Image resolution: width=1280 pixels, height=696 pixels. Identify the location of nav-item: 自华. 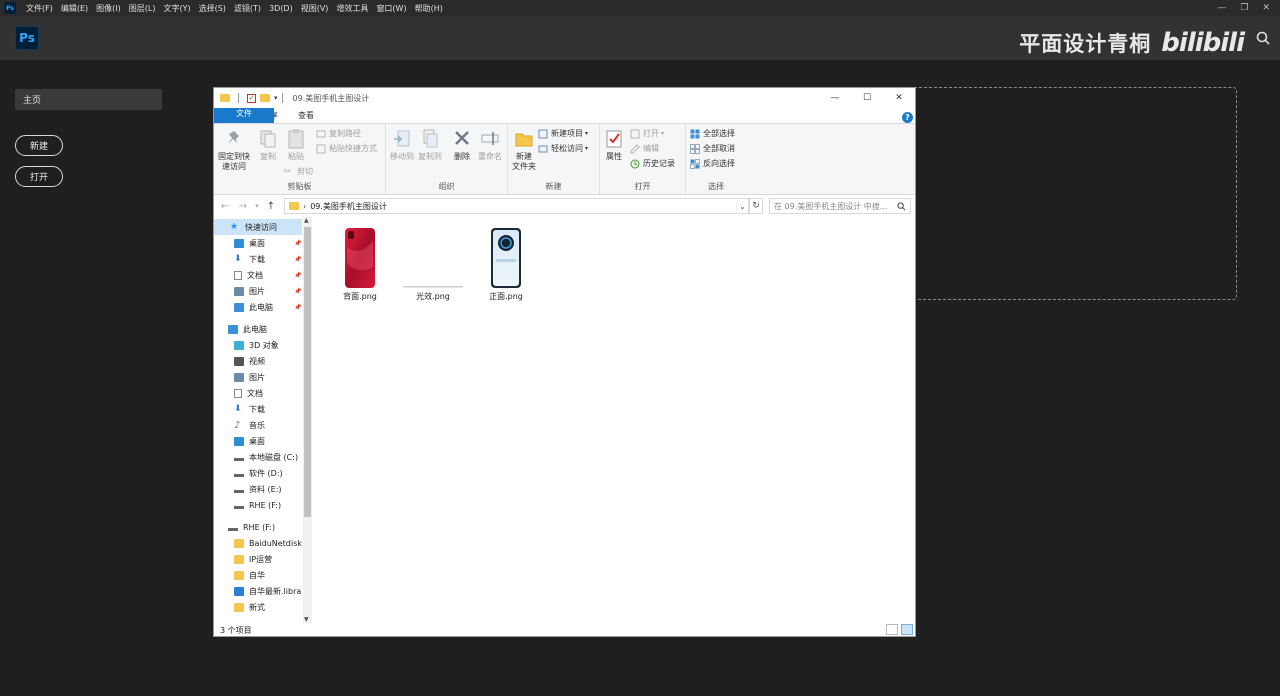
(258, 575).